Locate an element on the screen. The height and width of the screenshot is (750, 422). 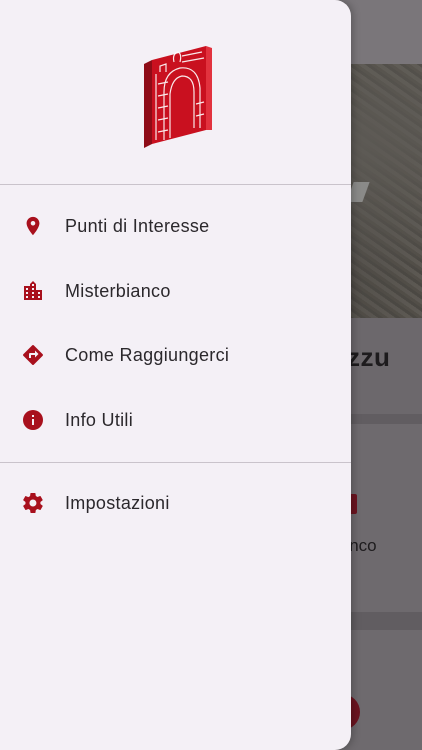
menu-item-label: Punti di Interesse is located at coordinates (137, 225).